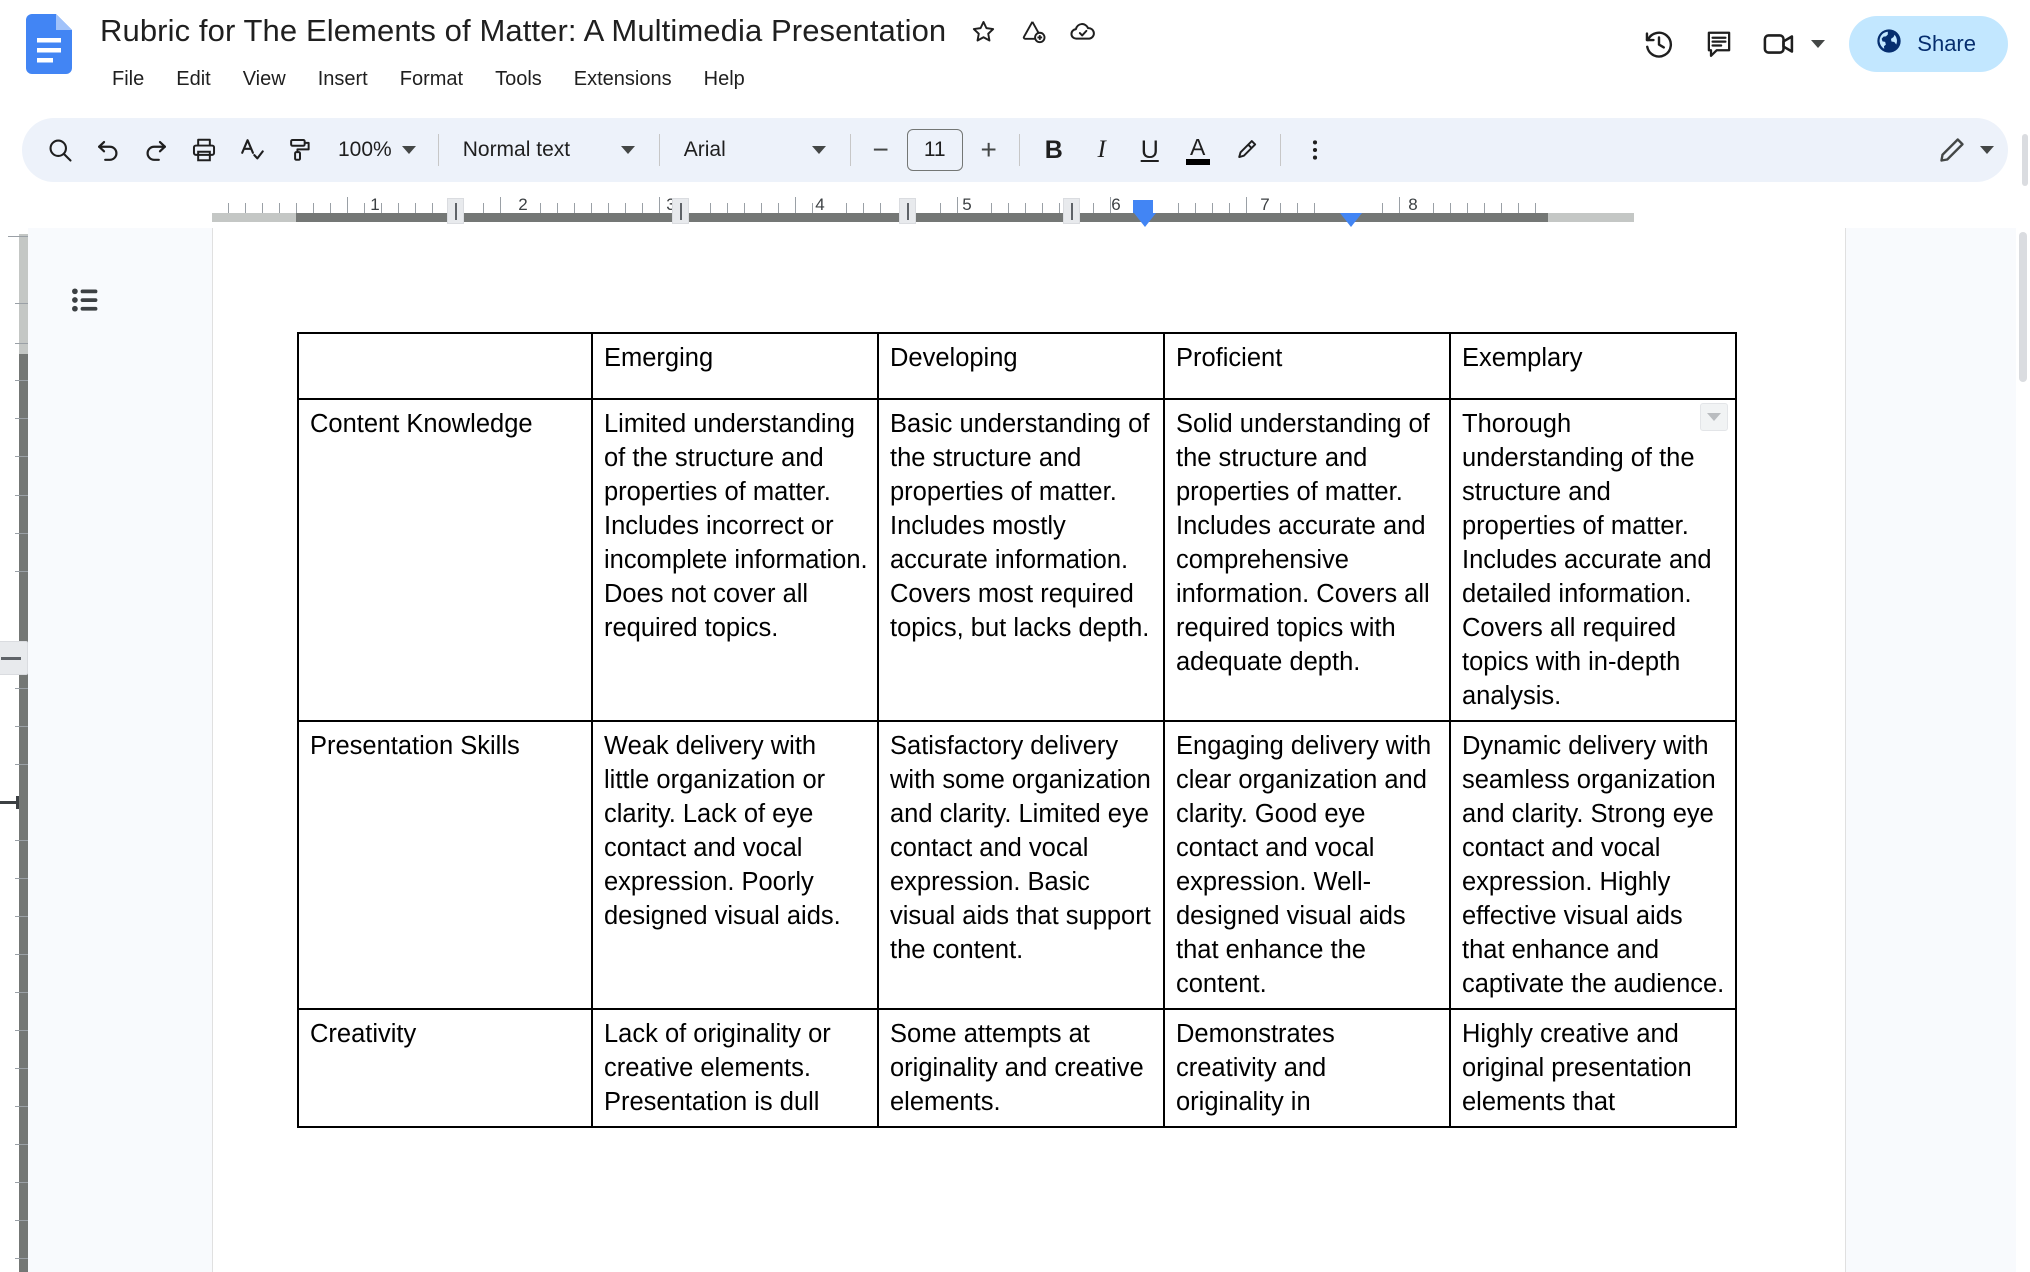 The height and width of the screenshot is (1272, 2030). Describe the element at coordinates (518, 79) in the screenshot. I see `menu-item-tools: Tools` at that location.